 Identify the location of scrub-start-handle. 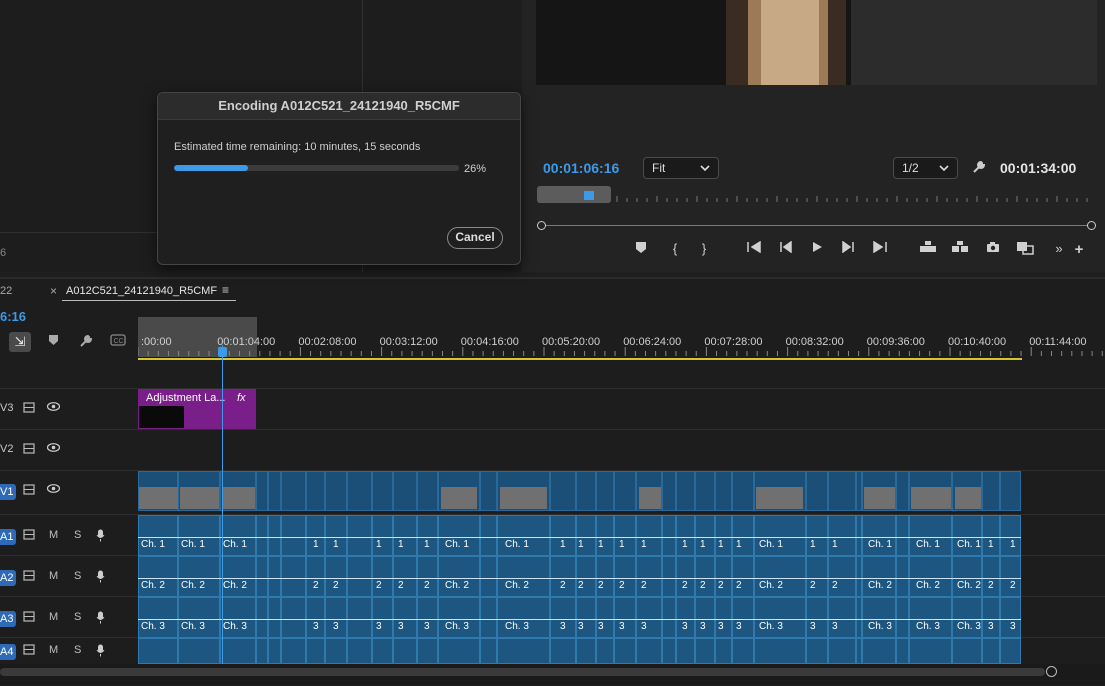
(541, 225).